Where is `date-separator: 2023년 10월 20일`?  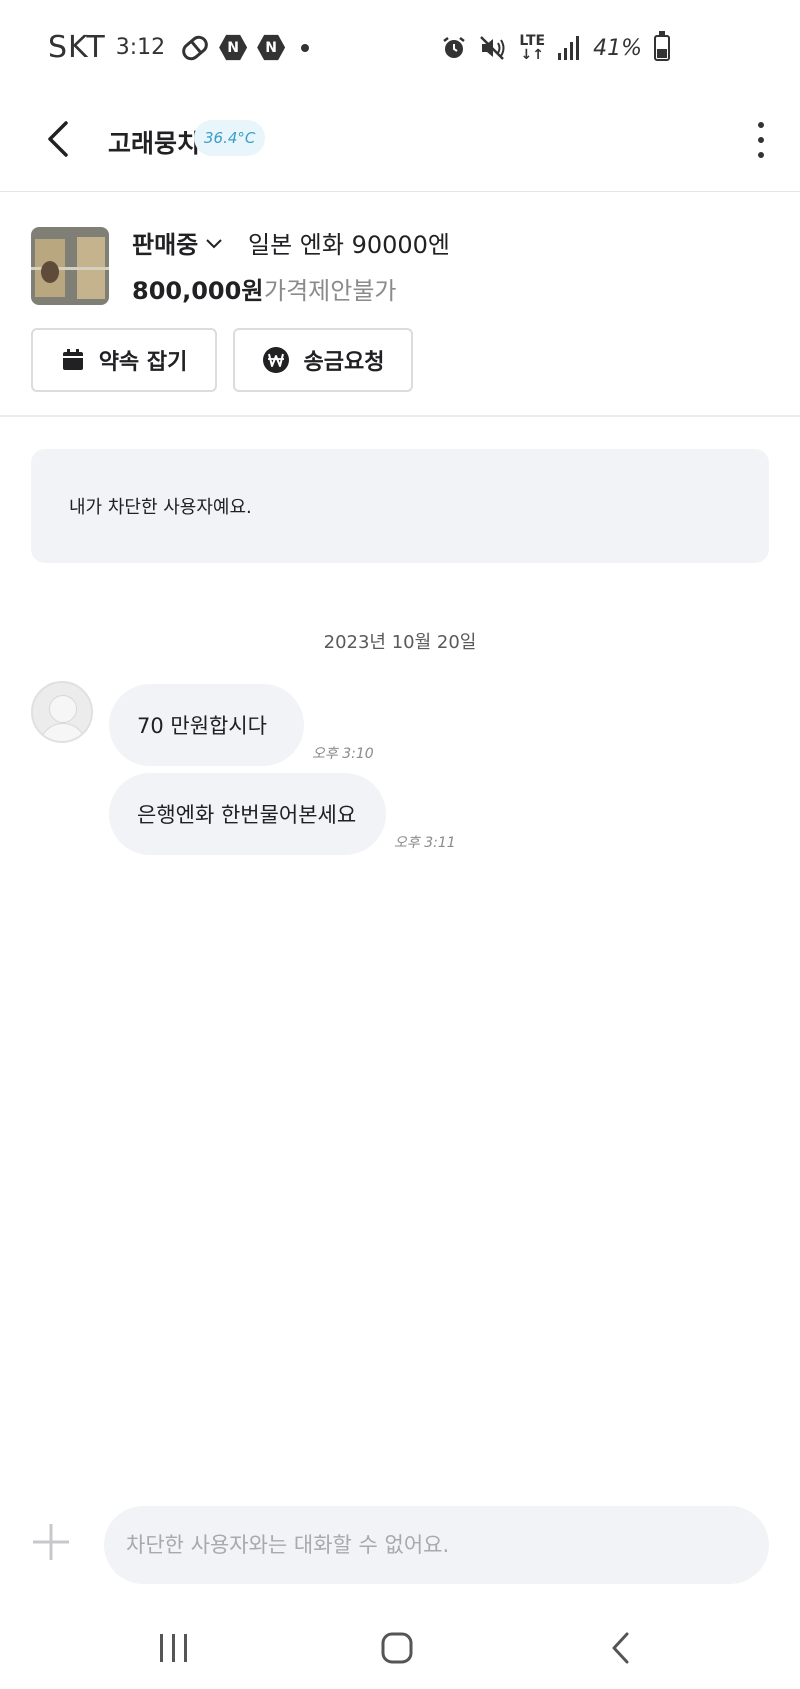
date-separator: 2023년 10월 20일 is located at coordinates (400, 642).